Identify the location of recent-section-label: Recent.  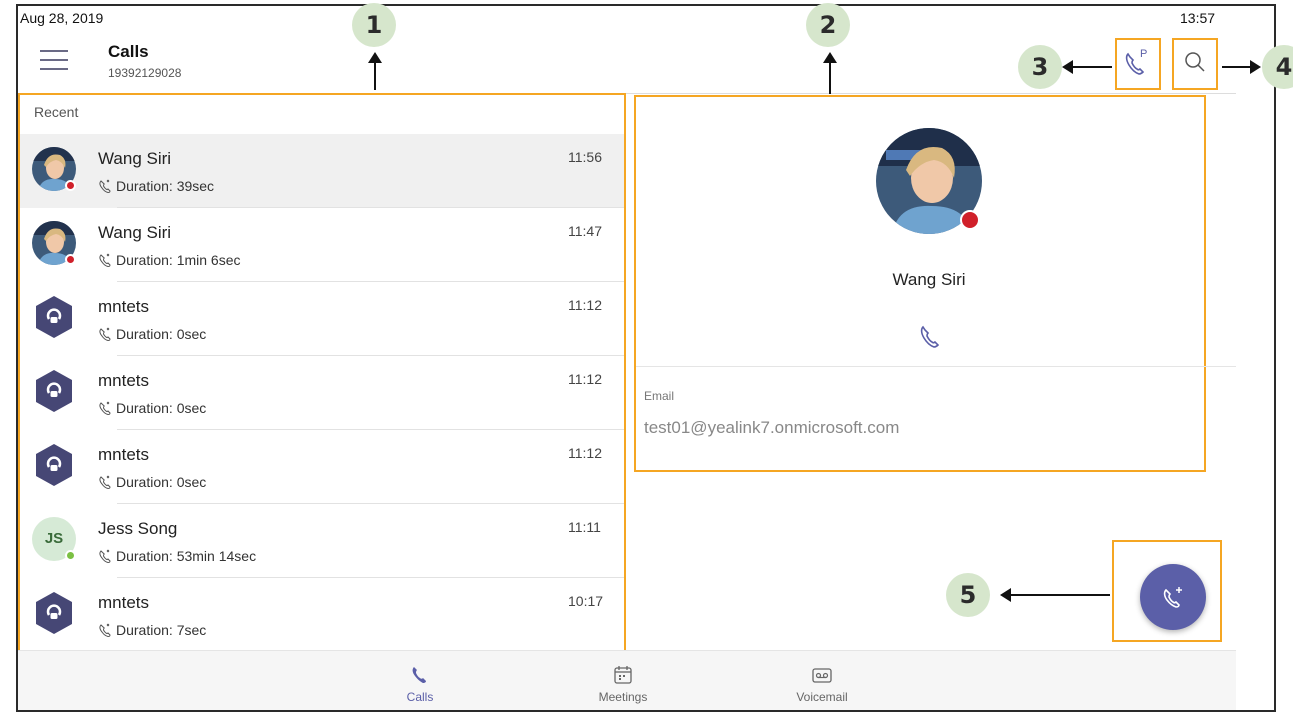
(56, 112).